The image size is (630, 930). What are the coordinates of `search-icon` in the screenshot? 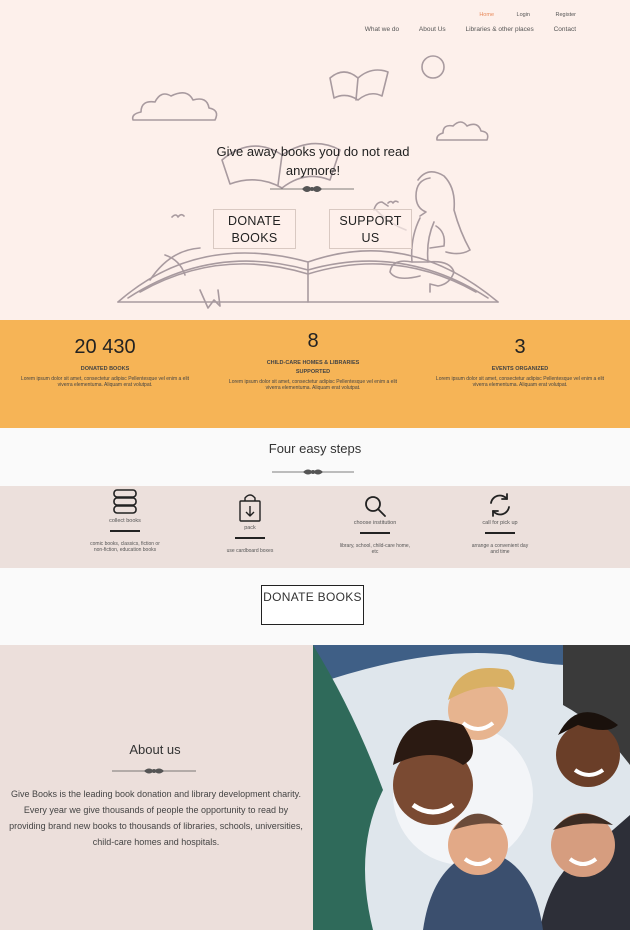 It's located at (375, 506).